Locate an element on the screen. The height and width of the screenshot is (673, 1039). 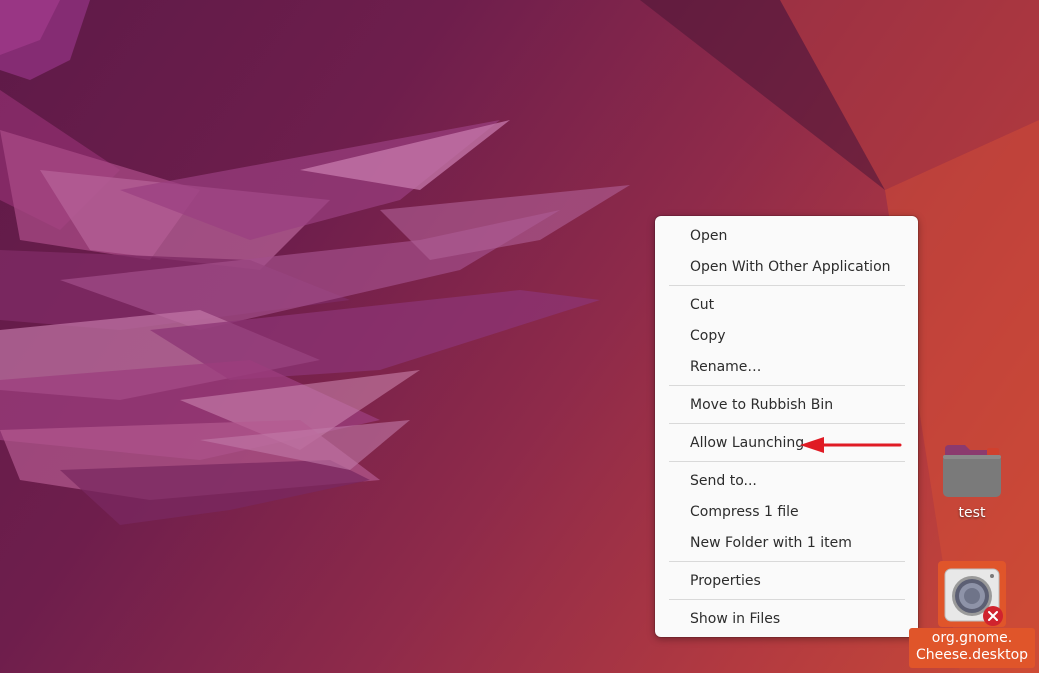
menu-item-new-folder-with-item: New Folder with 1 item is located at coordinates (786, 543).